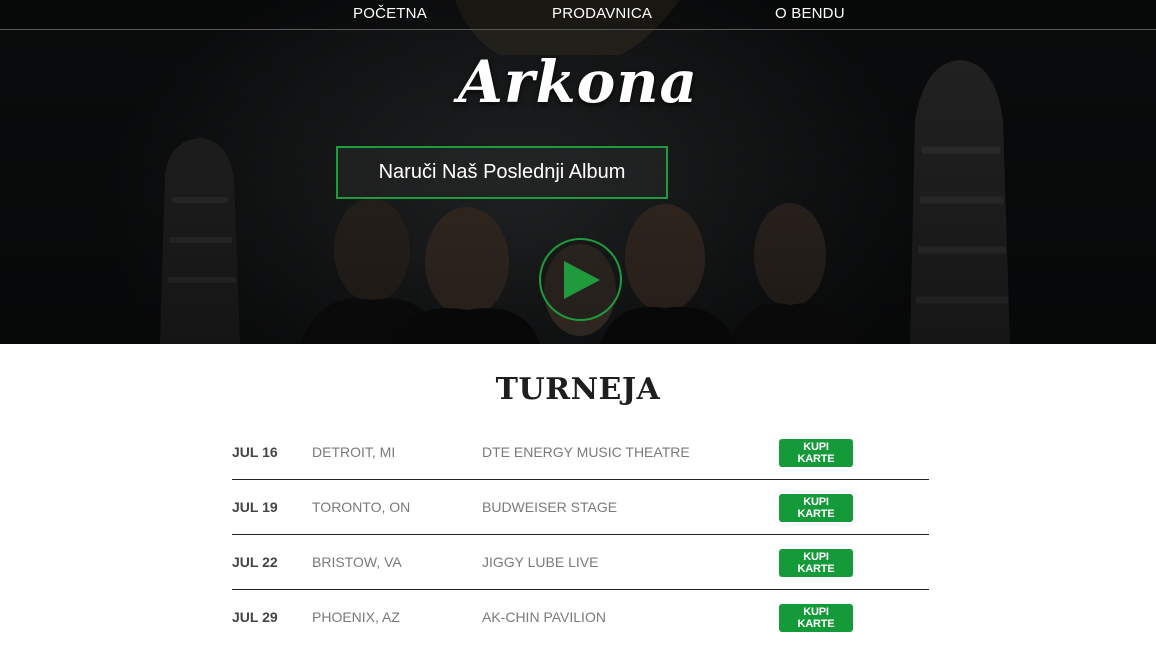 Image resolution: width=1156 pixels, height=645 pixels. Describe the element at coordinates (354, 452) in the screenshot. I see `tour-city: DETROIT, MI` at that location.